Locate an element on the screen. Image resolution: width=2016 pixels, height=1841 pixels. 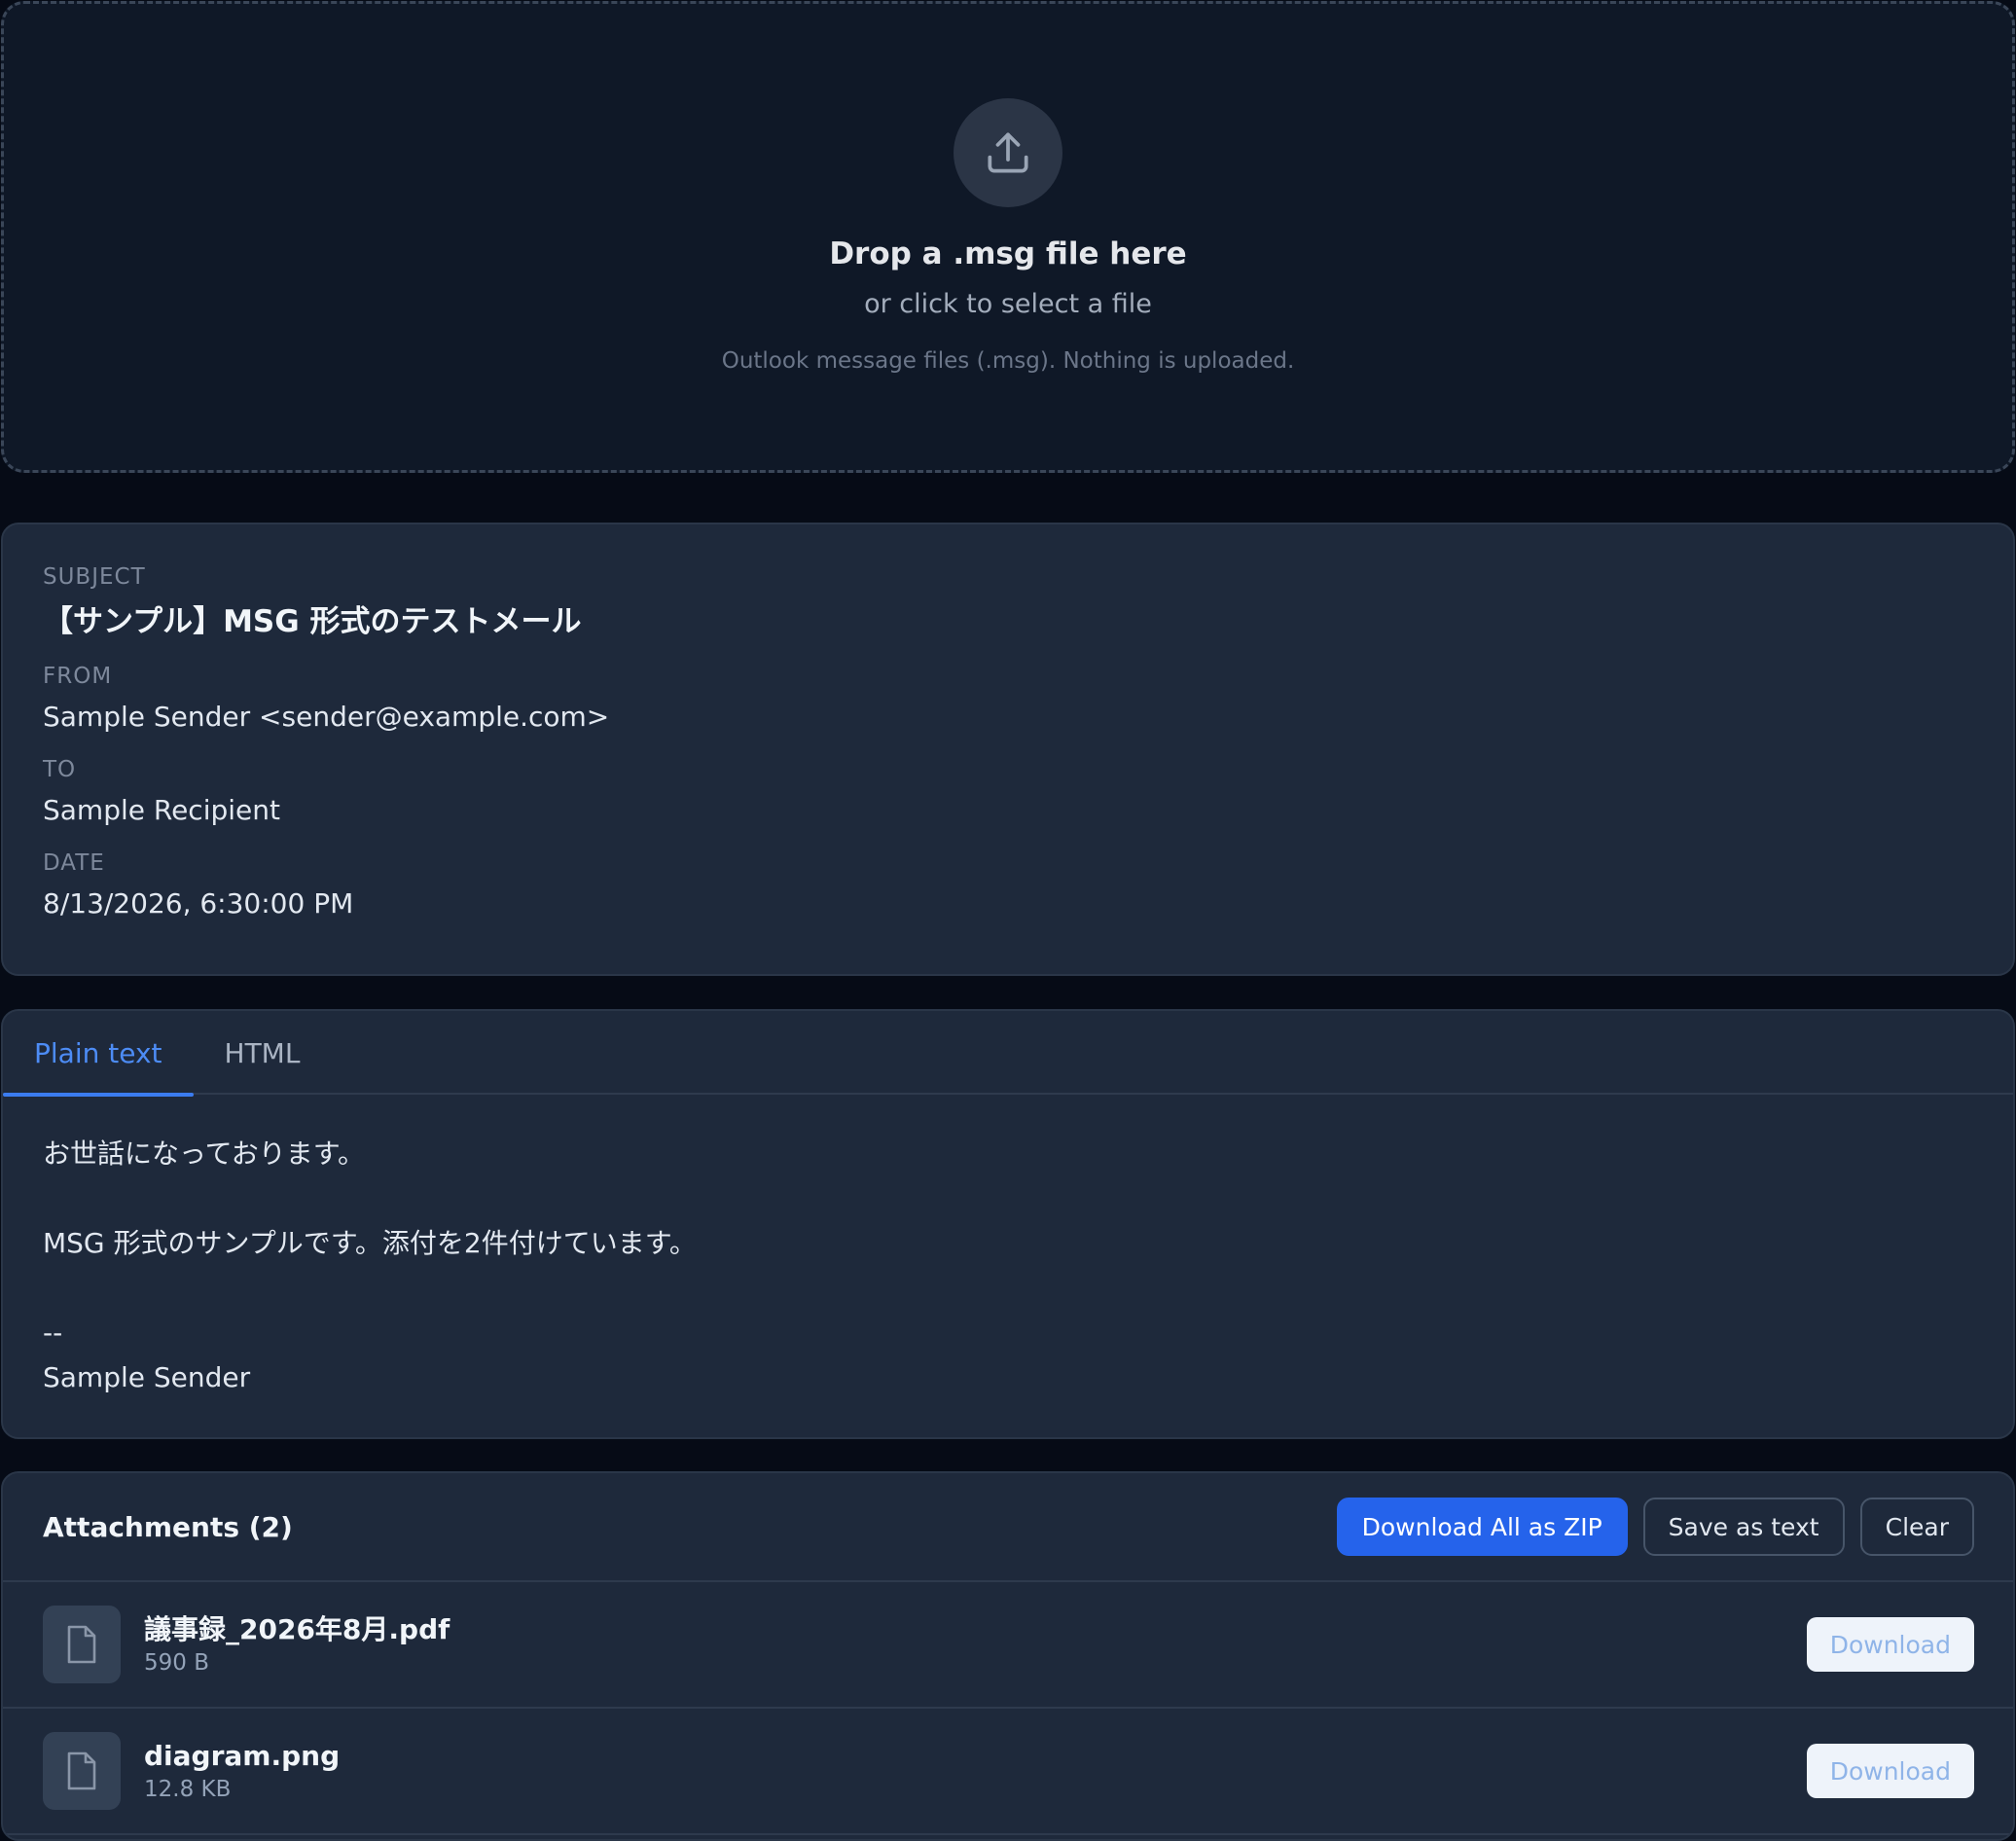
save-as-text-button: Save as text is located at coordinates (1743, 1527).